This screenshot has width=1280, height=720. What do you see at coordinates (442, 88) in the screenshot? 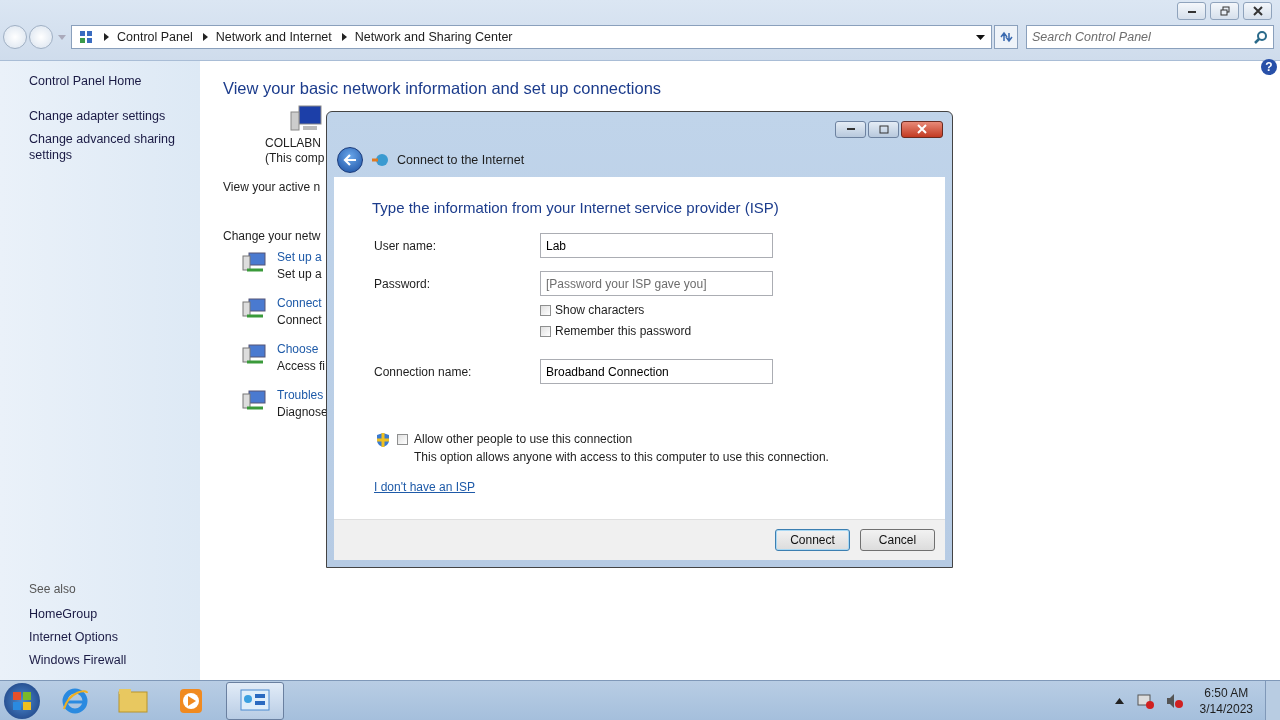
I see `page-heading: View your basic network information and set up connections` at bounding box center [442, 88].